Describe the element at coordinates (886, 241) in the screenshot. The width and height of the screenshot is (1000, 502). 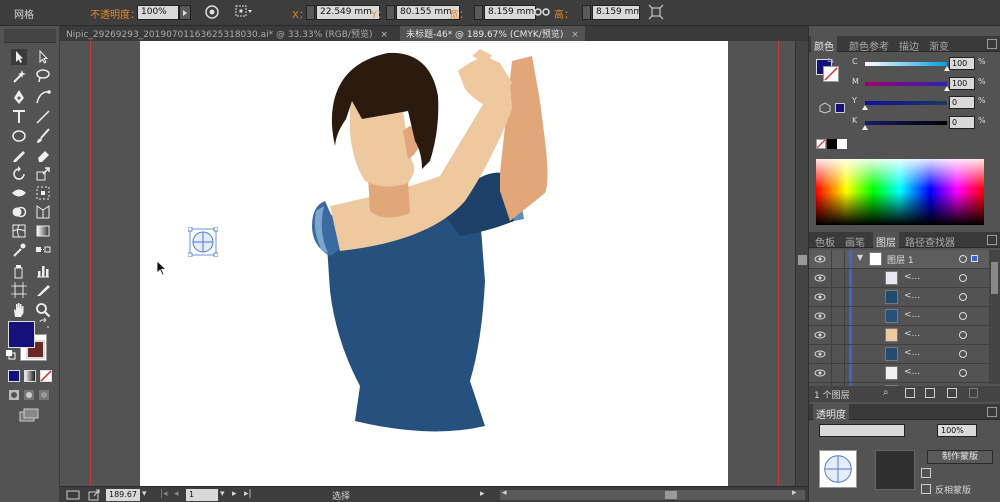
I see `tab-layers: 图层` at that location.